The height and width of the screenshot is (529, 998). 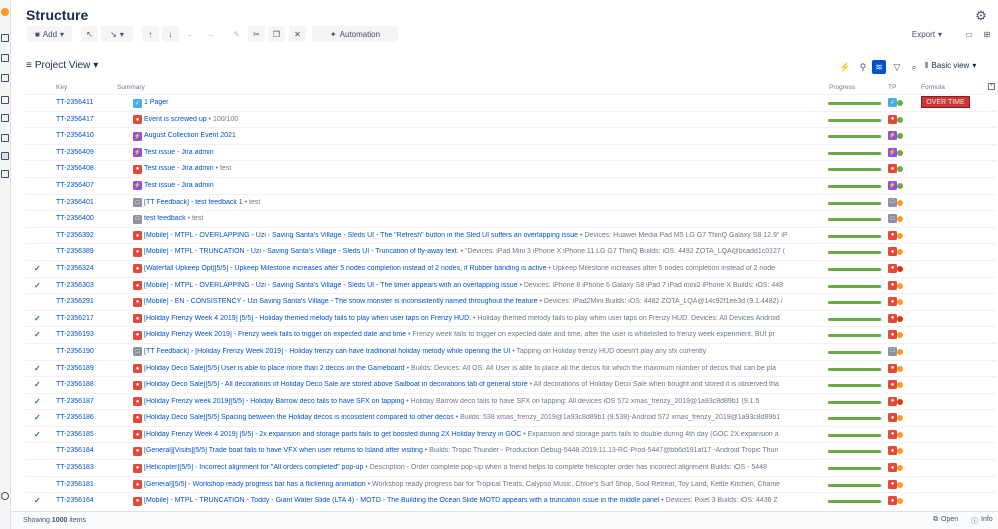 What do you see at coordinates (75, 235) in the screenshot?
I see `issue-key-link: TT-2356392` at bounding box center [75, 235].